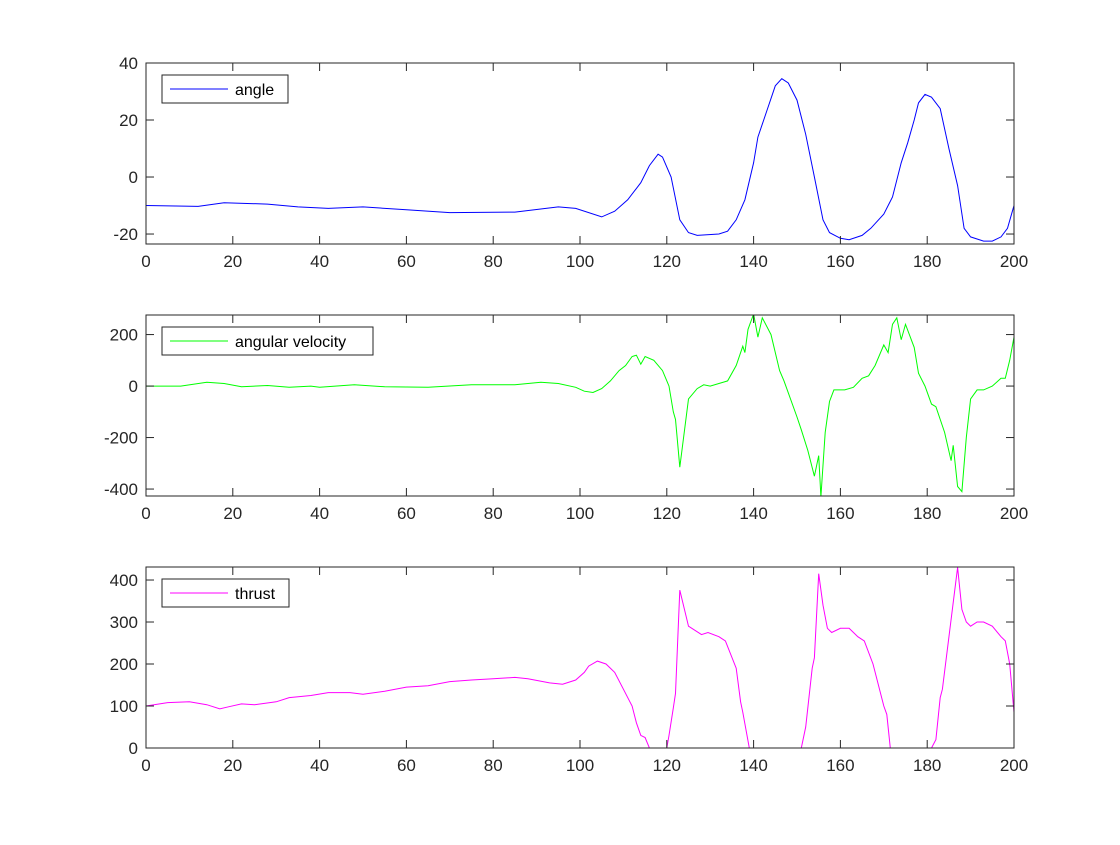  I want to click on legend-layer: angle angular velocity thrust, so click(267, 341).